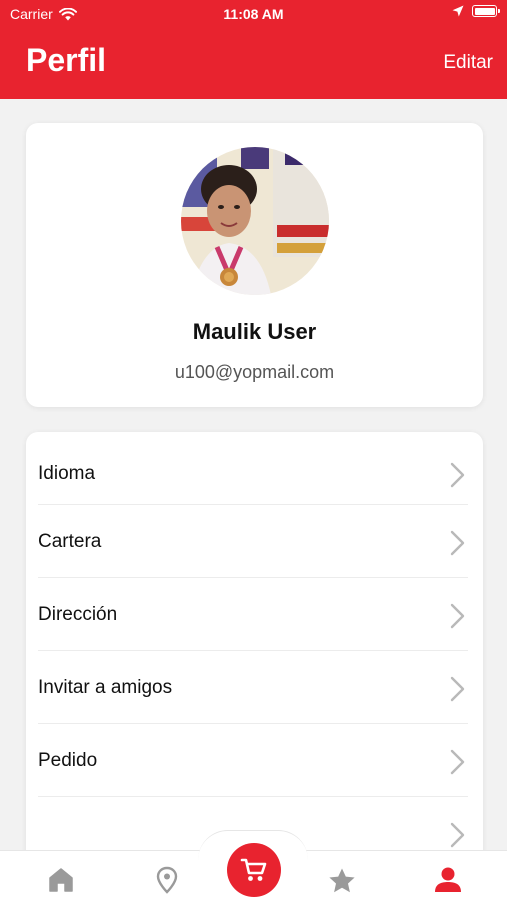 The height and width of the screenshot is (900, 507). What do you see at coordinates (254, 372) in the screenshot?
I see `profile-email: u100@yopmail.com` at bounding box center [254, 372].